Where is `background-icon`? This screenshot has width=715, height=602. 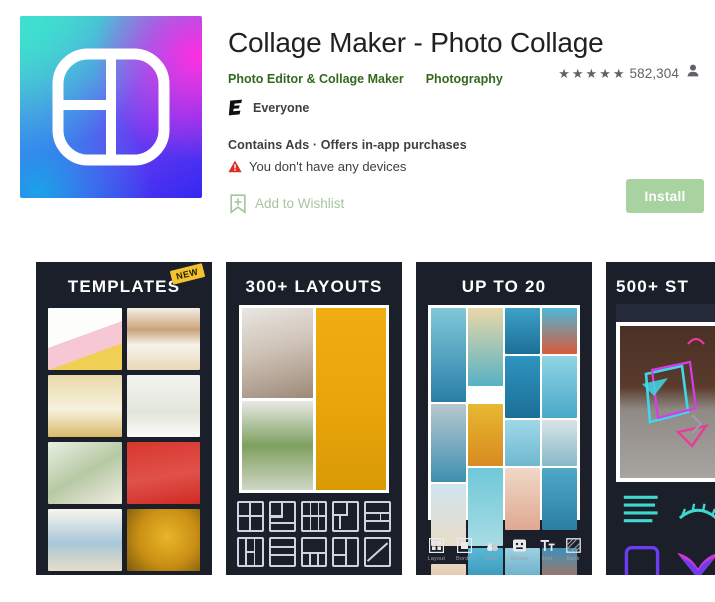 background-icon is located at coordinates (573, 545).